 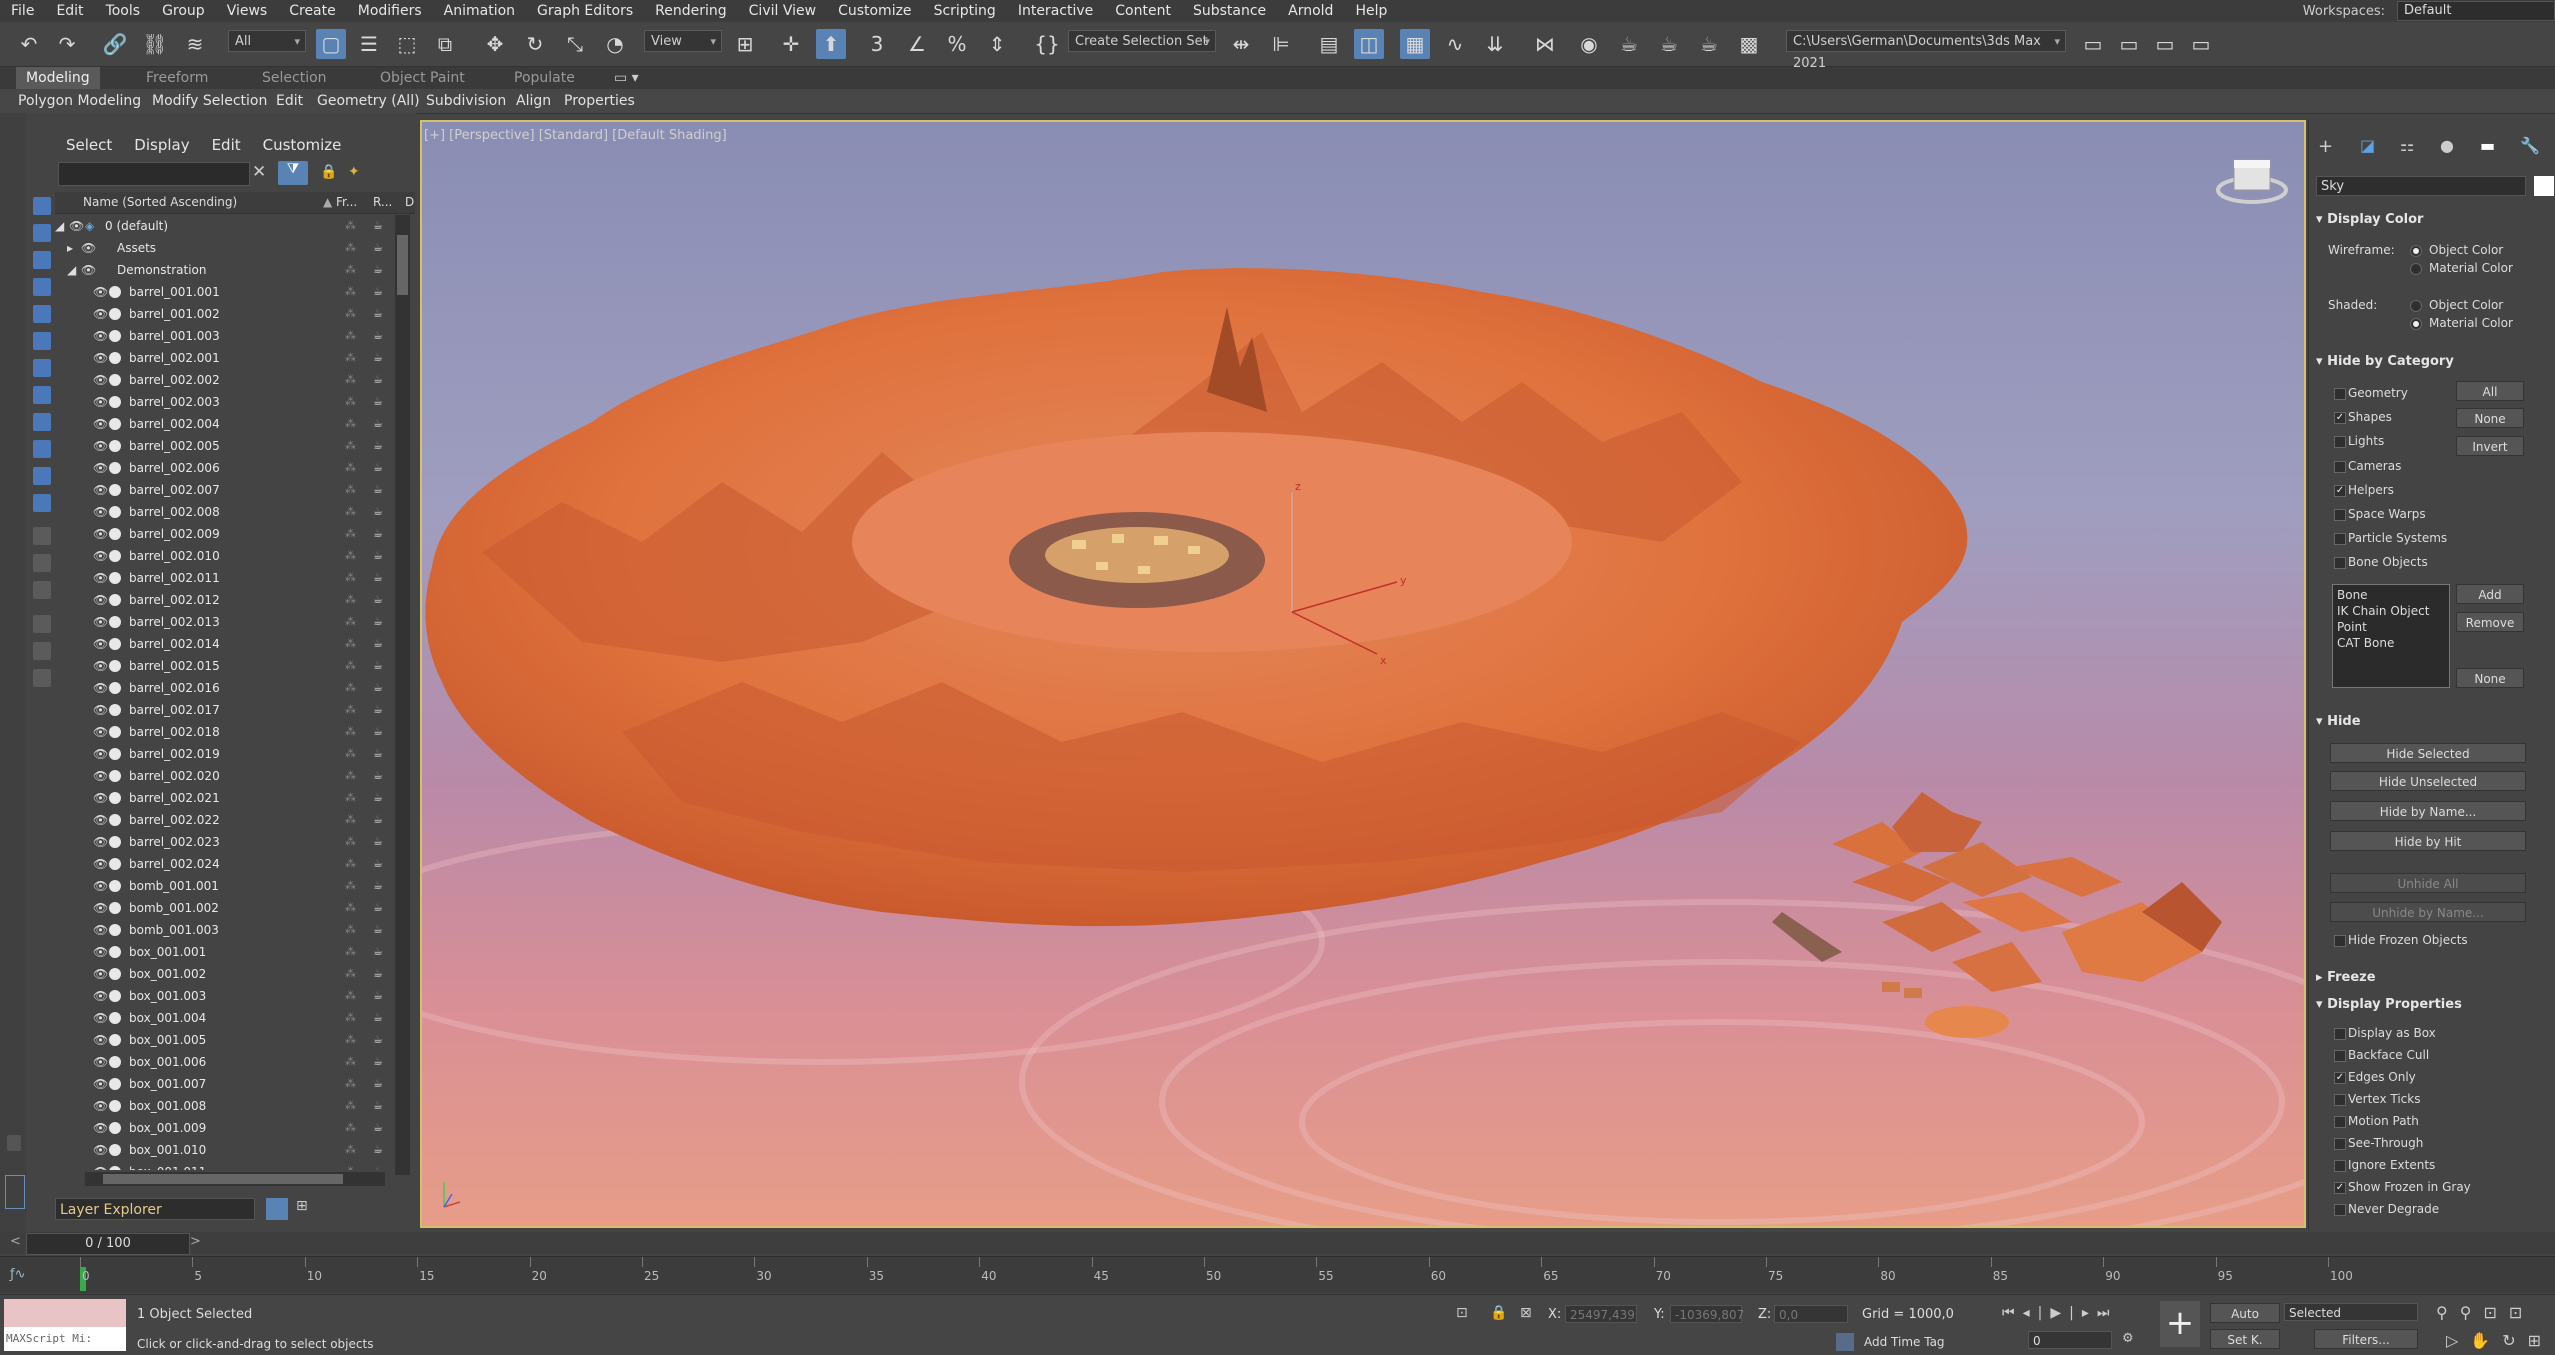 What do you see at coordinates (2416, 269) in the screenshot?
I see `wireframe-material-color-radio` at bounding box center [2416, 269].